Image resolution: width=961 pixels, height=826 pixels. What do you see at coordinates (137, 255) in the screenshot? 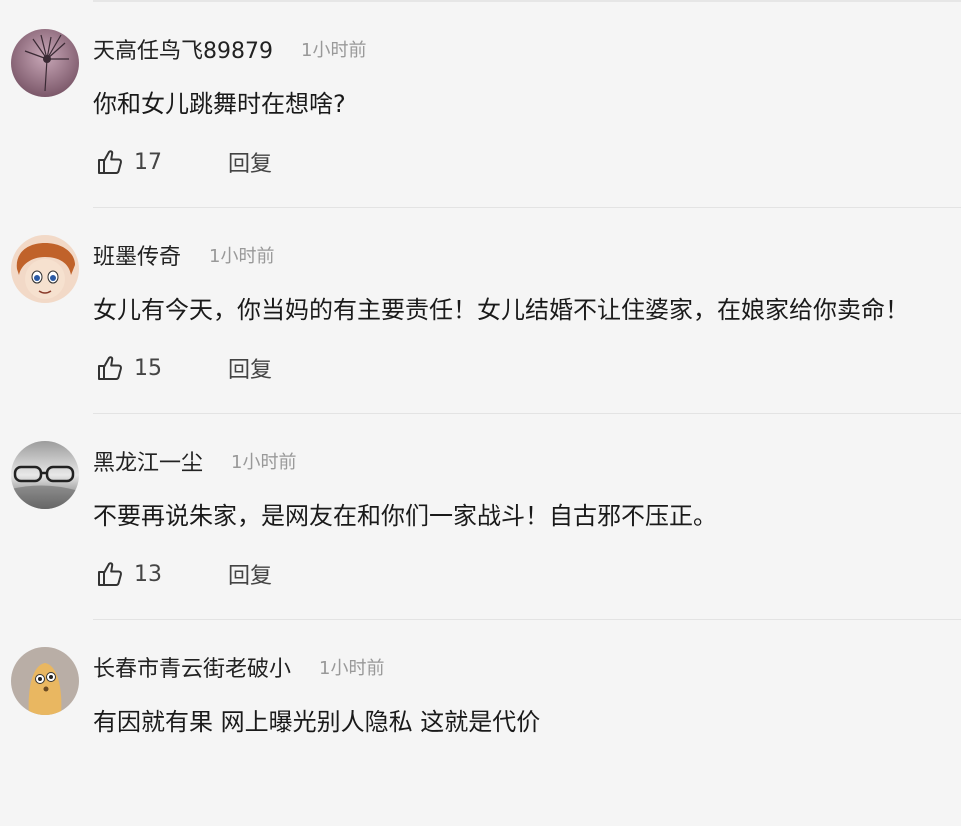
I see `username: 班墨传奇` at bounding box center [137, 255].